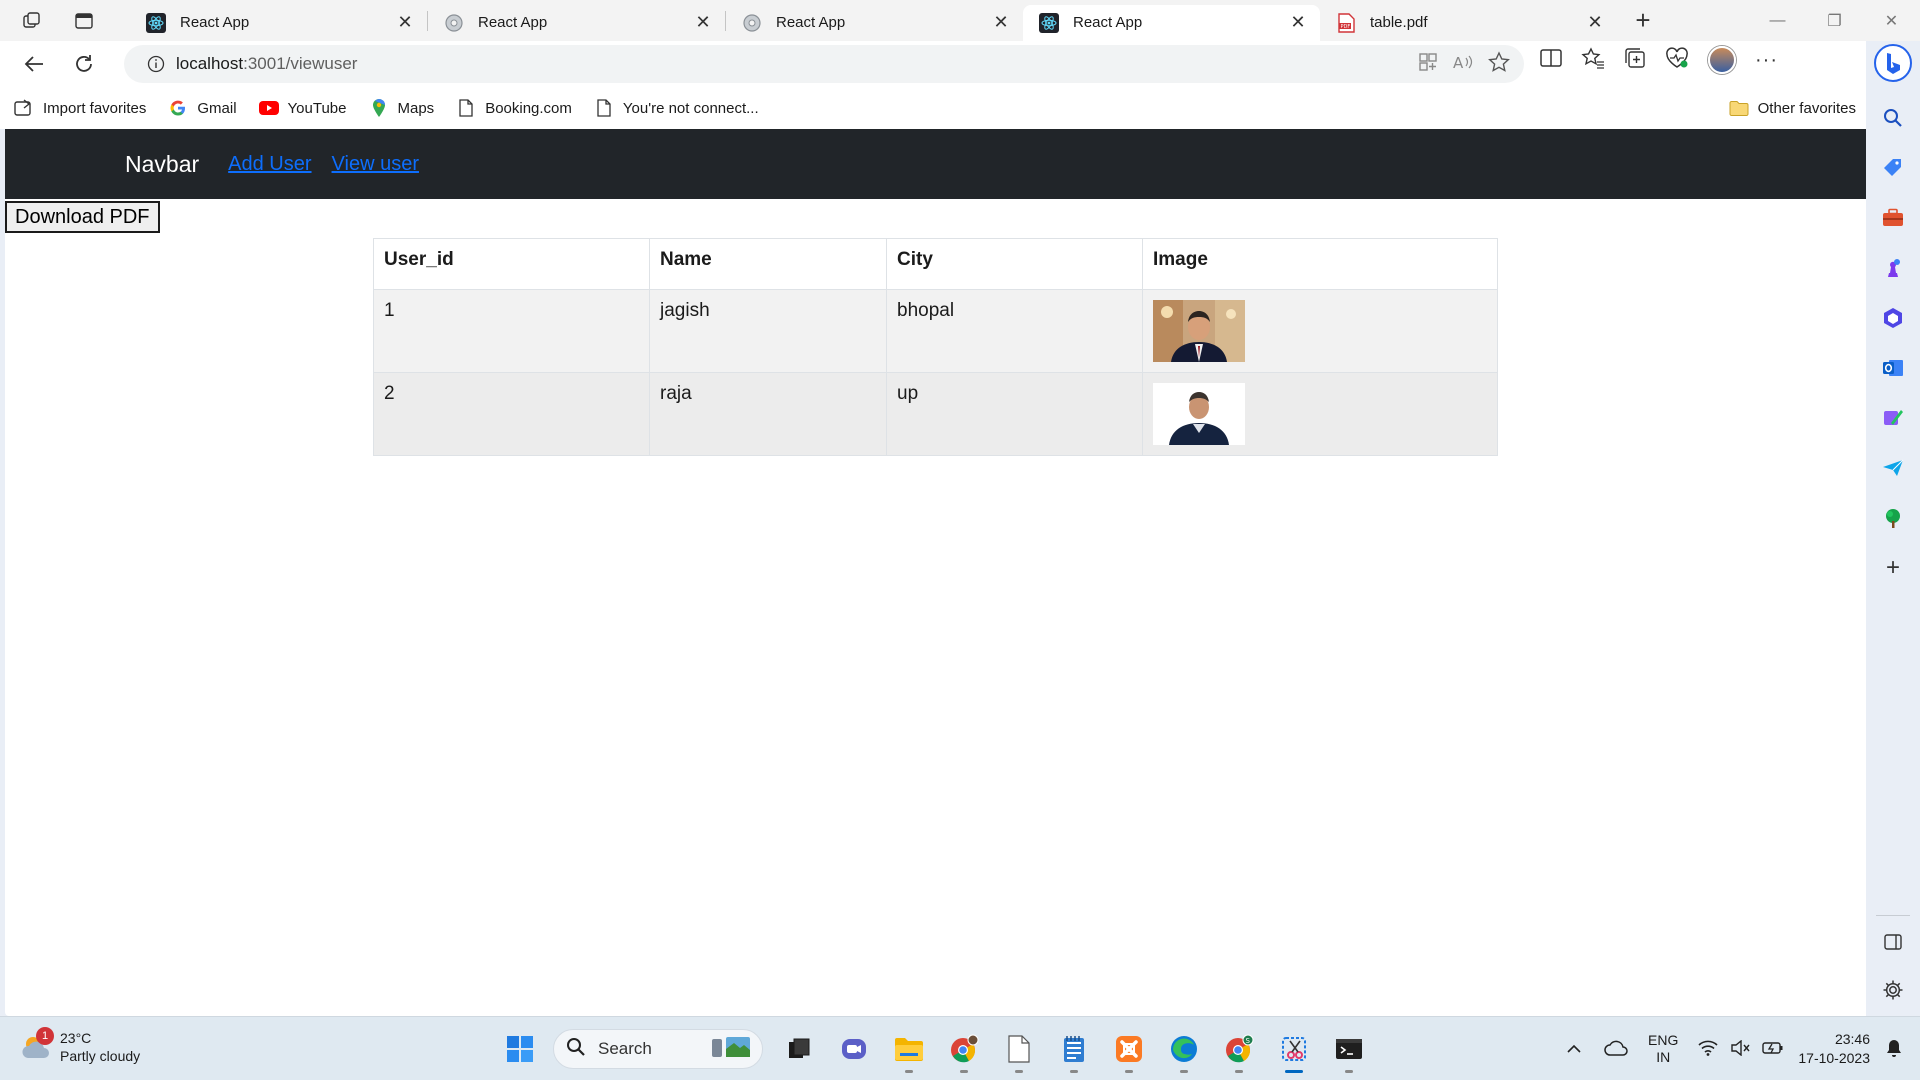 This screenshot has height=1080, width=1920. Describe the element at coordinates (1777, 20) in the screenshot. I see `minimize-icon: —` at that location.